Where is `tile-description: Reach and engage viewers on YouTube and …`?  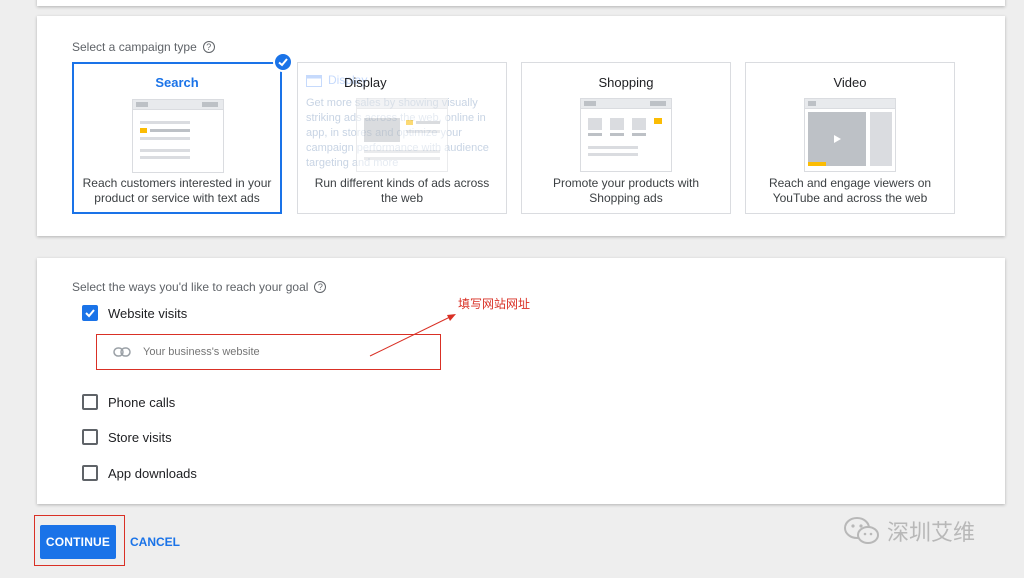
tile-description: Reach and engage viewers on YouTube and … is located at coordinates (850, 190).